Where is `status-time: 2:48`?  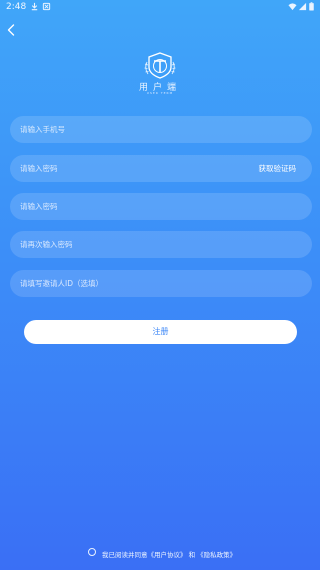
status-time: 2:48 is located at coordinates (16, 7).